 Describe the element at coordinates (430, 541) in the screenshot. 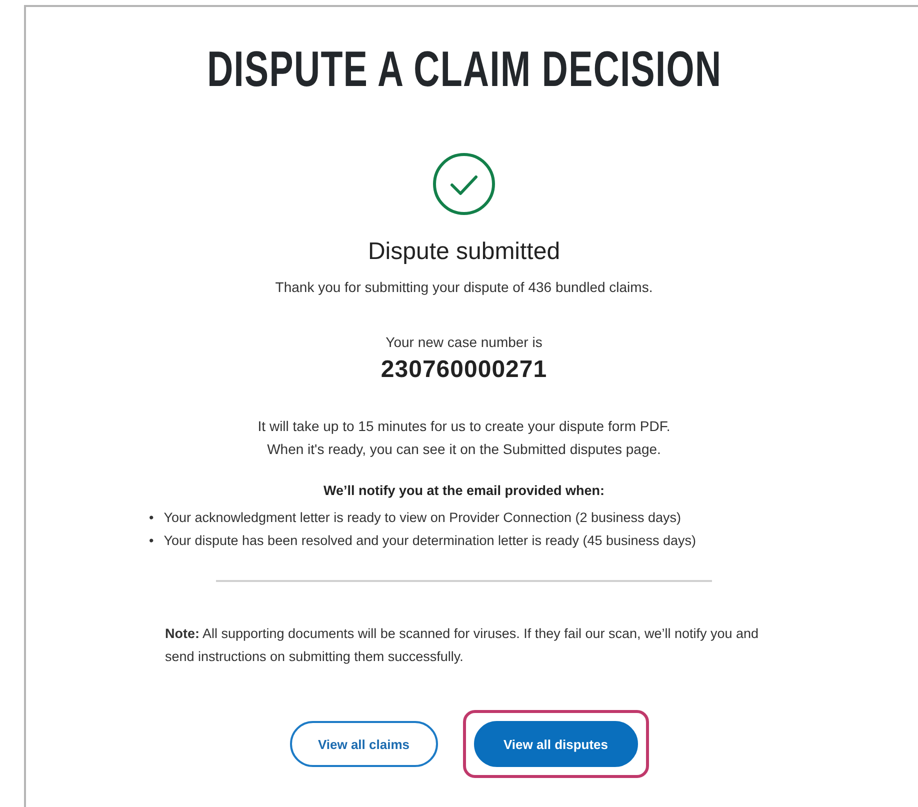

I see `notify-item: Your dispute has been resolved and your determination letter is ready (45 business days)` at that location.